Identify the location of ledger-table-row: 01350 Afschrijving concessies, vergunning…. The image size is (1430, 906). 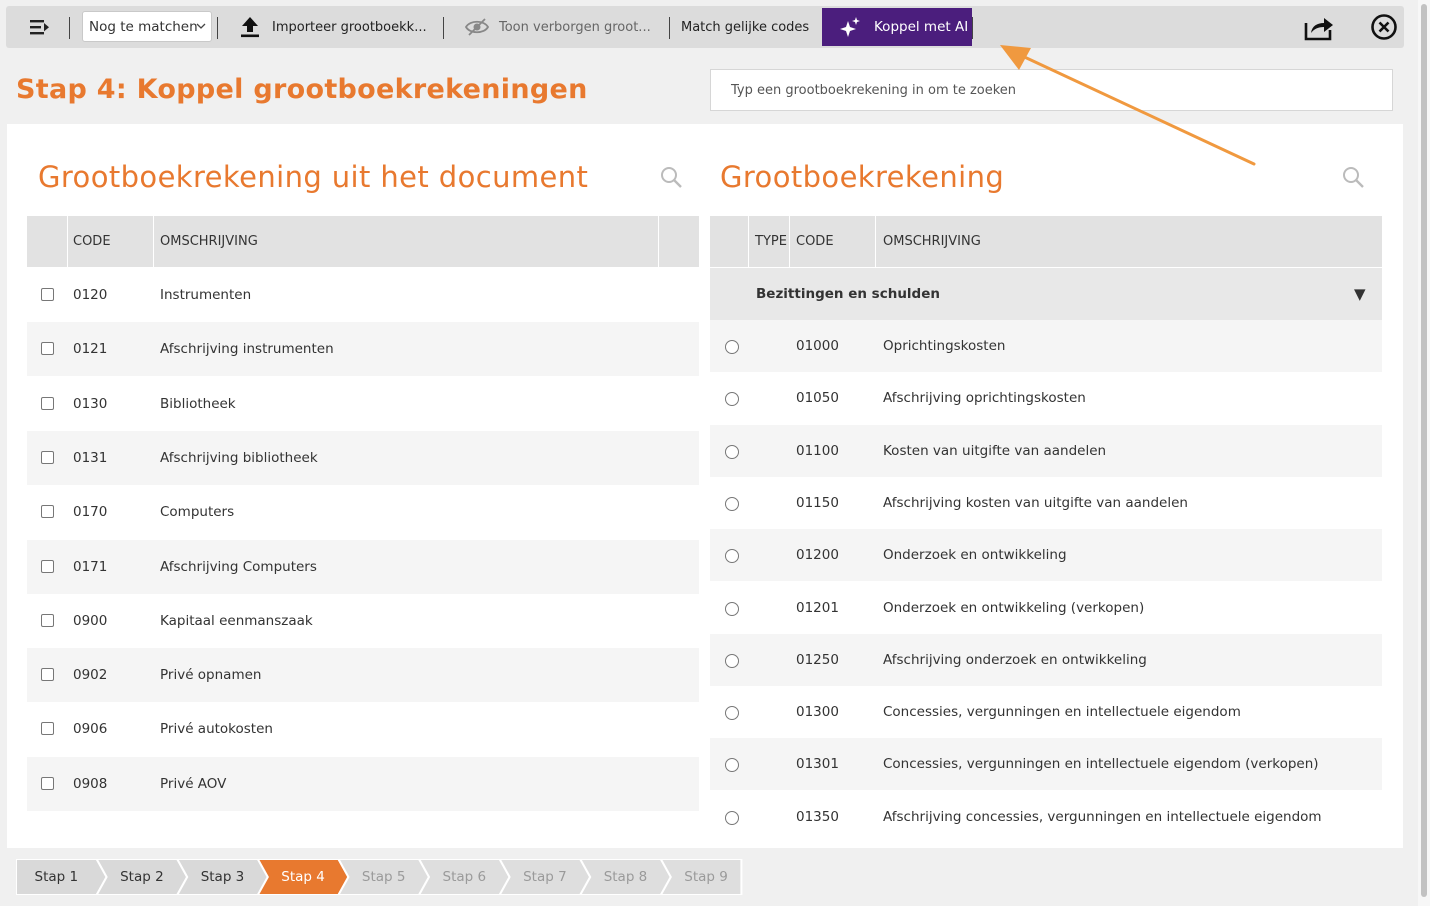
(1046, 817).